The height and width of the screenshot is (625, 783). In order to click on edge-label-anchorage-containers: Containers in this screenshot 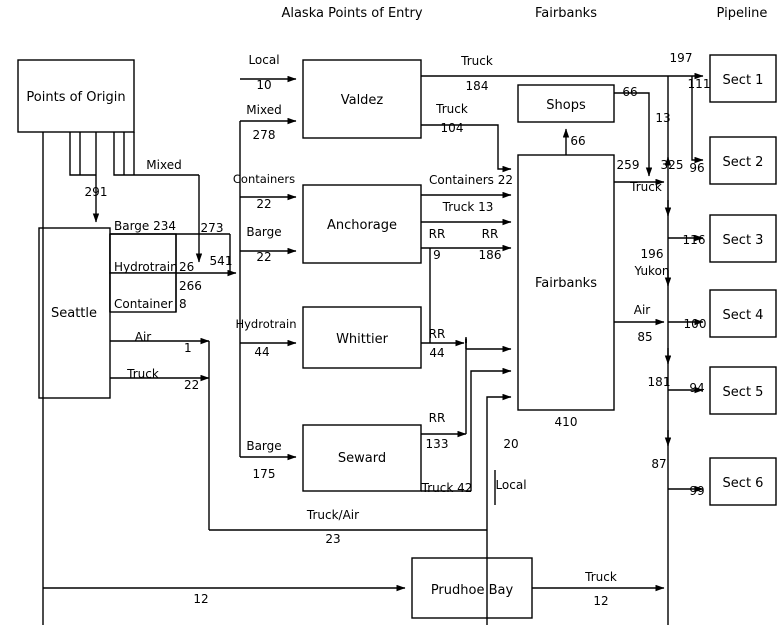, I will do `click(264, 179)`.